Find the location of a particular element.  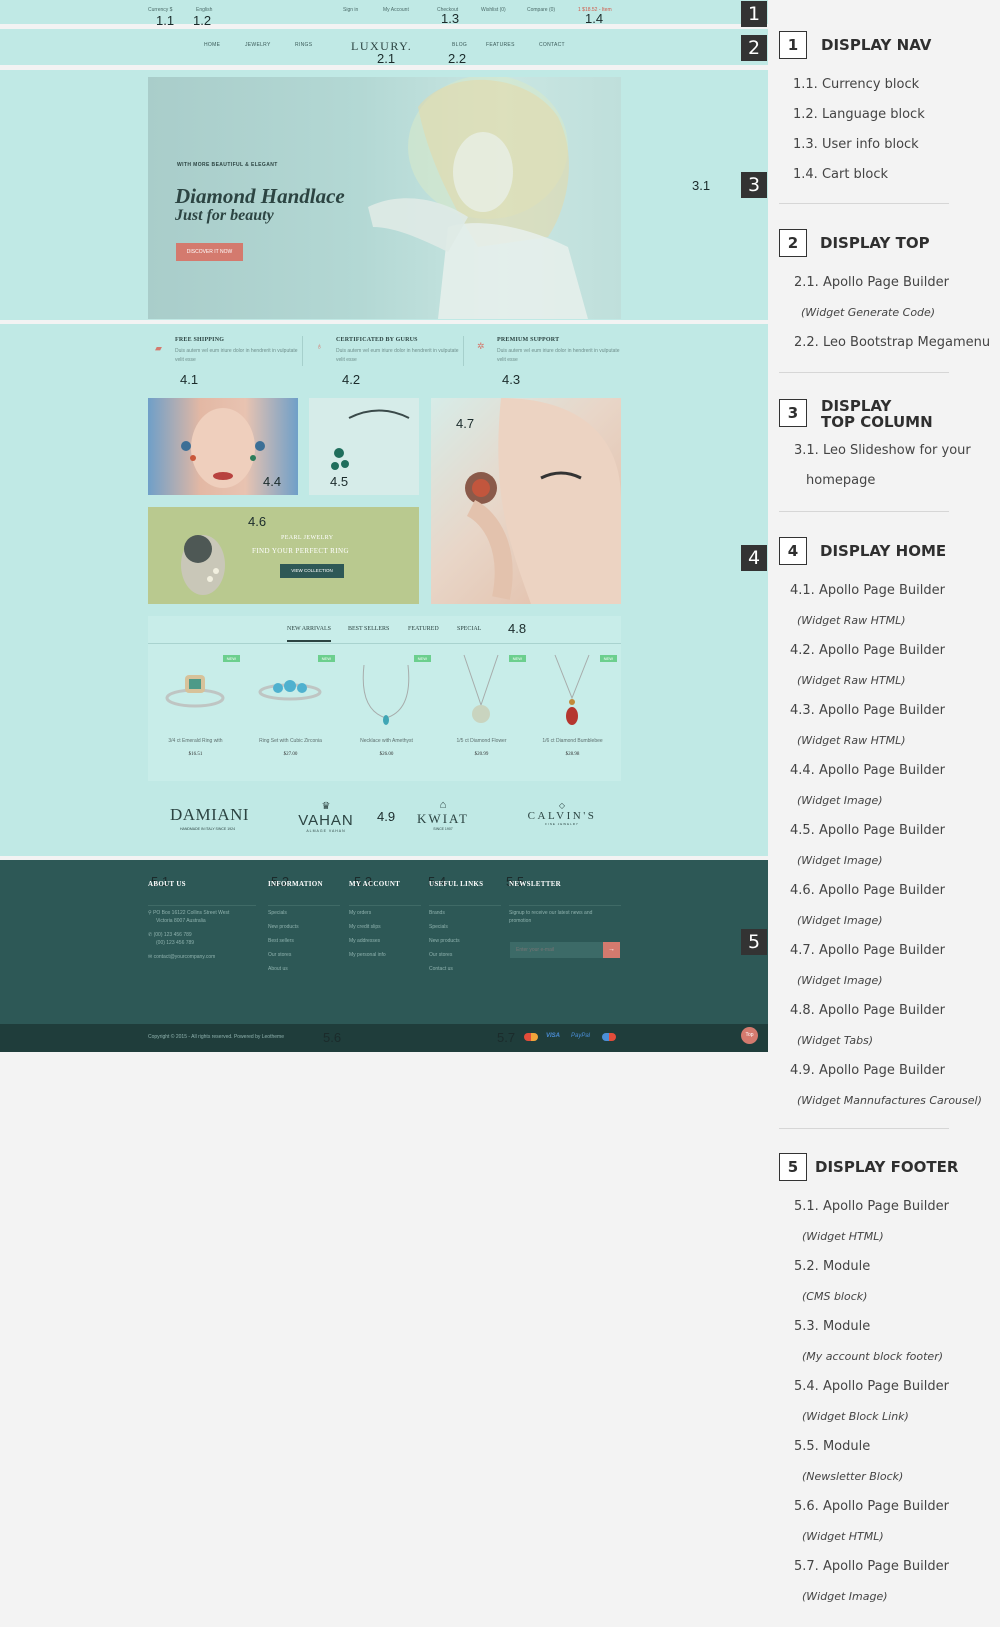

legend-item: 5.5. Module is located at coordinates (832, 1446).